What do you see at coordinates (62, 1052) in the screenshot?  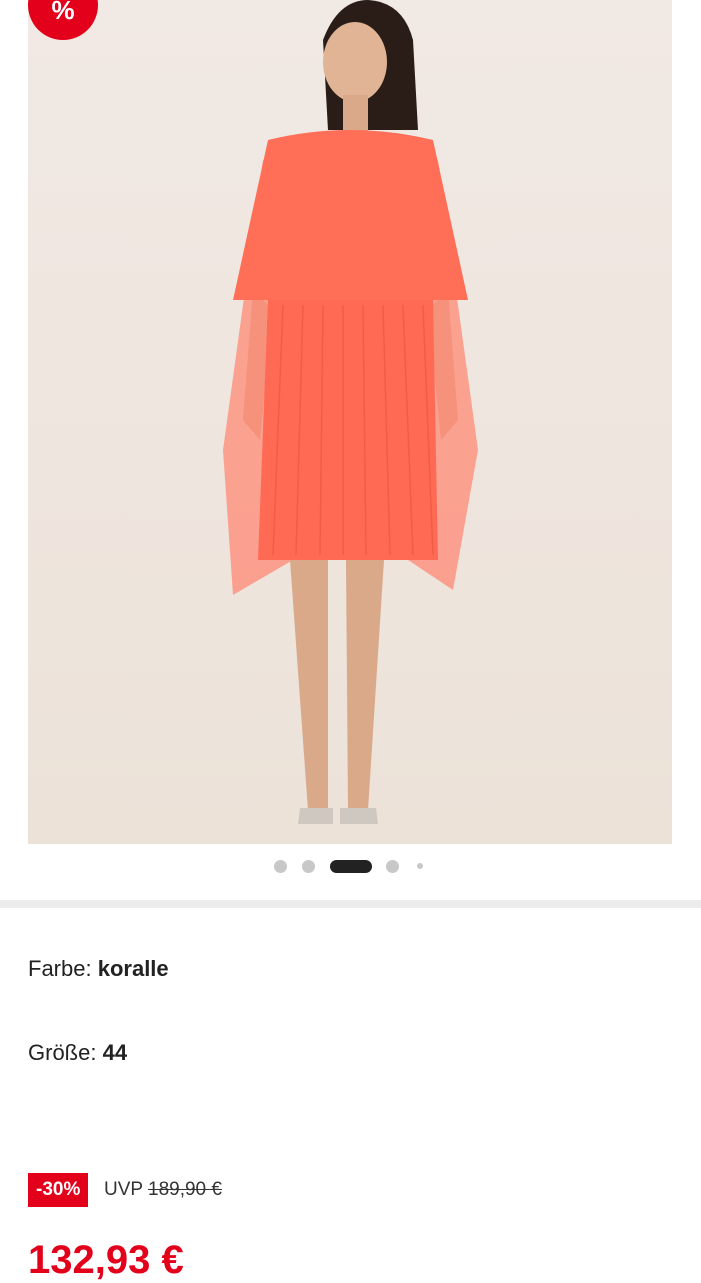 I see `size-label: Größe:` at bounding box center [62, 1052].